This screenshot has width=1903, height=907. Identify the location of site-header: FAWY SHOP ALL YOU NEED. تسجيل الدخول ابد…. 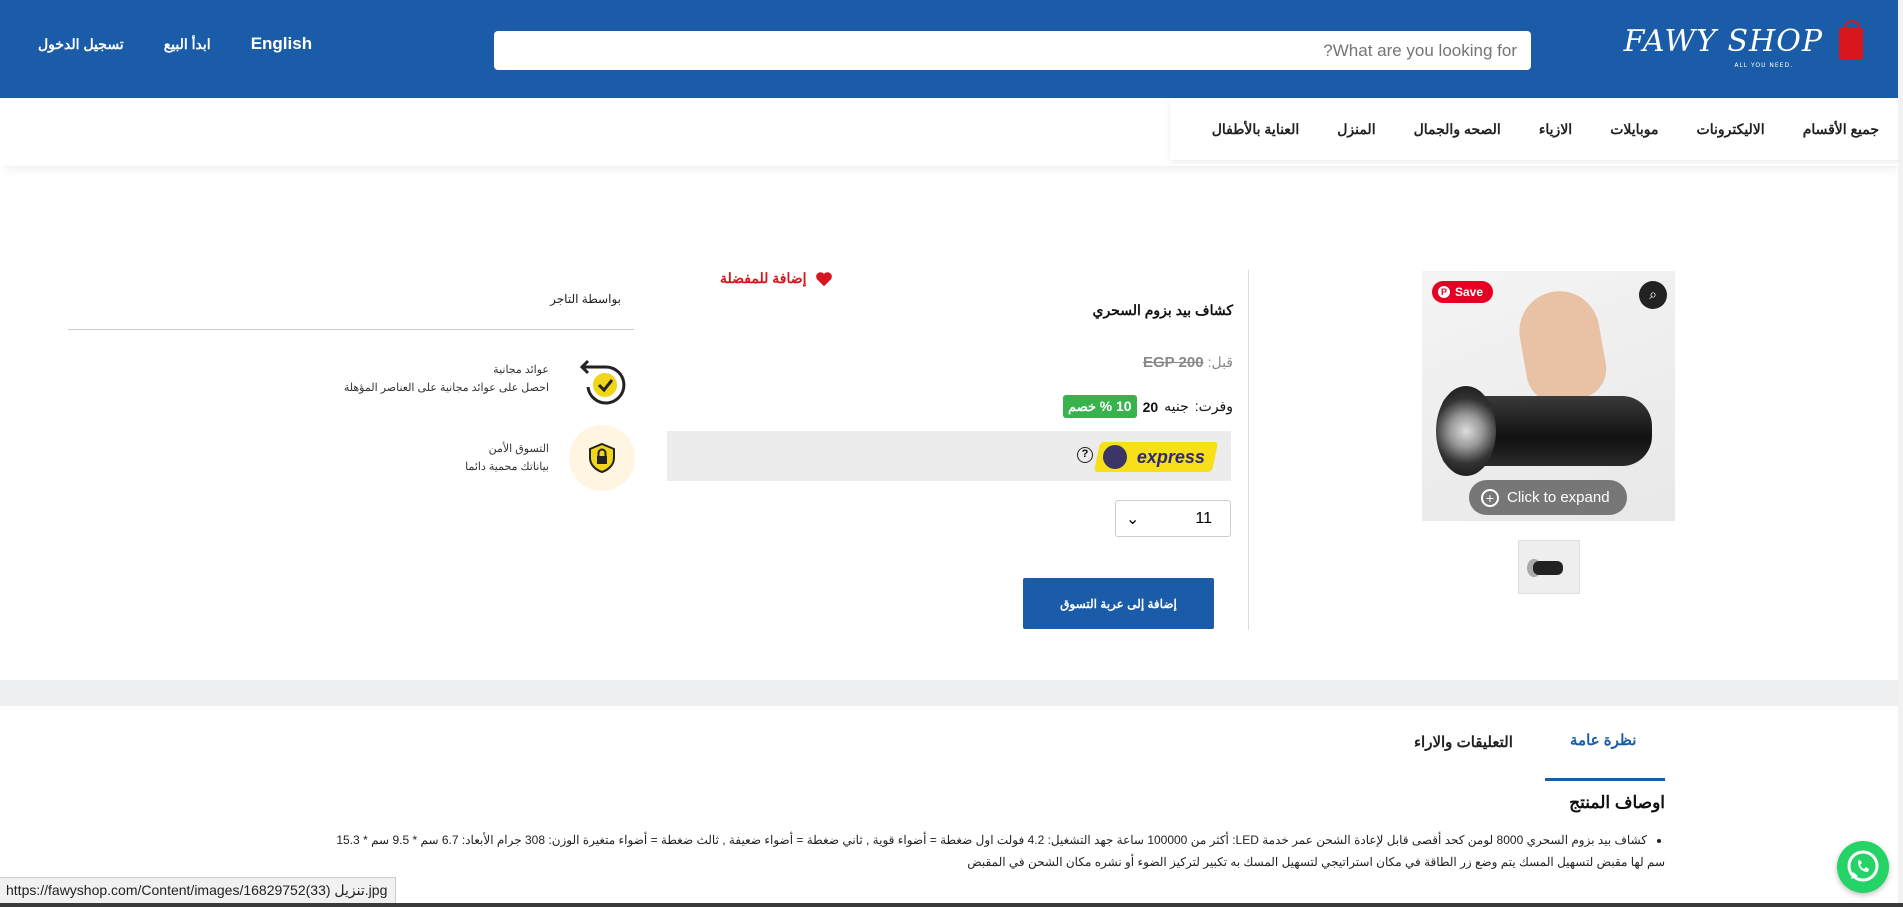
(951, 49).